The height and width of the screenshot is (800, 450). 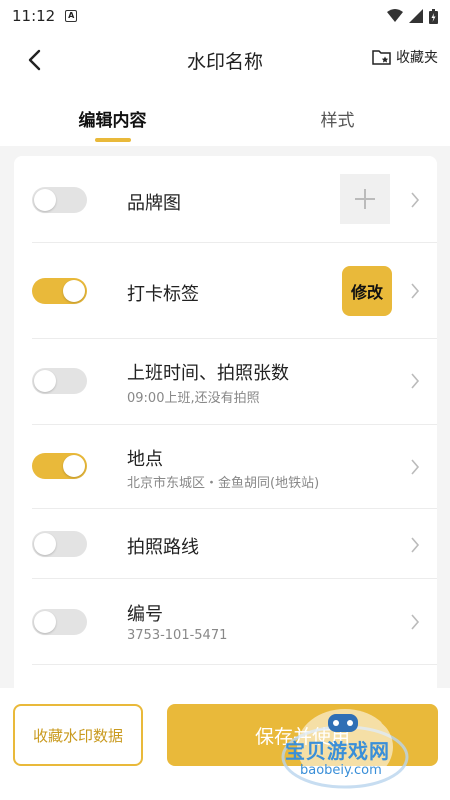 I want to click on tab-edit-content: 编辑内容, so click(x=112, y=116).